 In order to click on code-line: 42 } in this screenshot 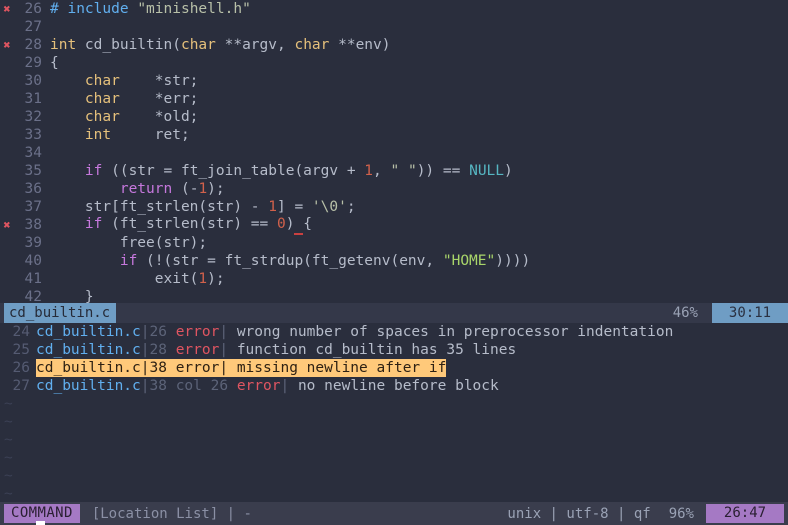, I will do `click(394, 295)`.